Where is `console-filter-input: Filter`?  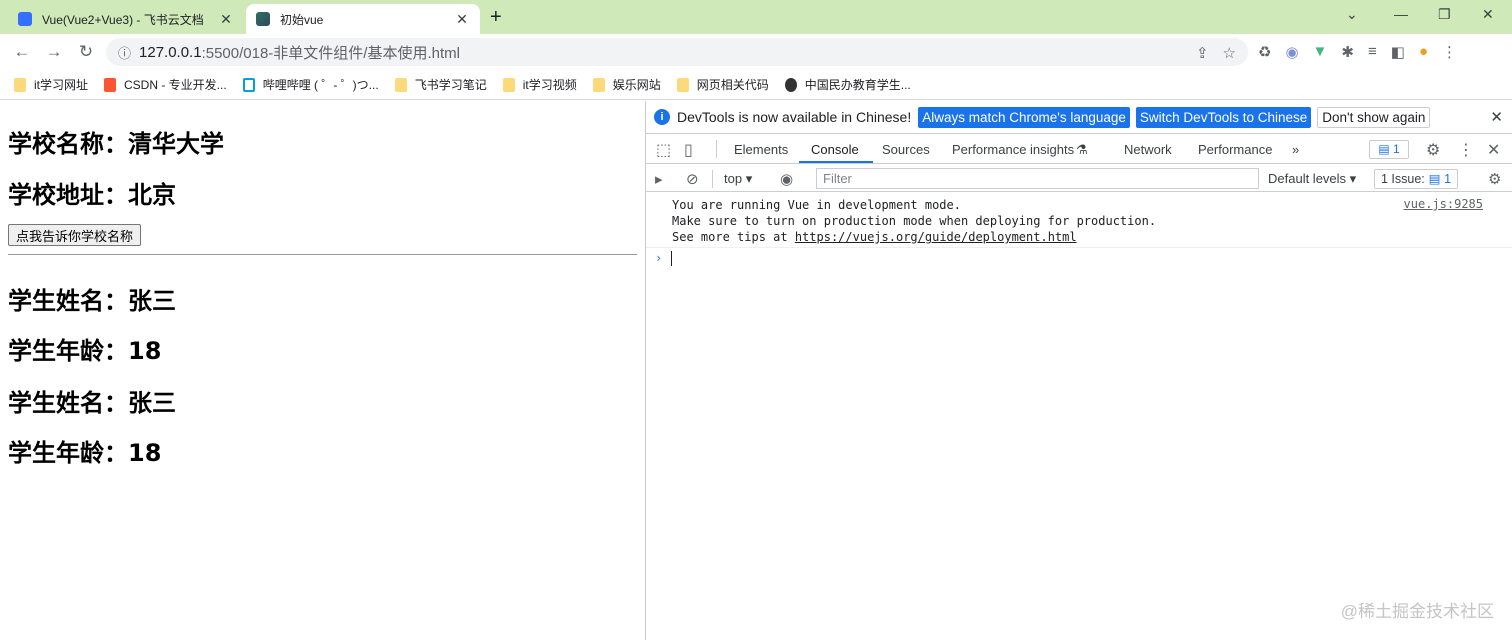
console-filter-input: Filter is located at coordinates (1037, 178).